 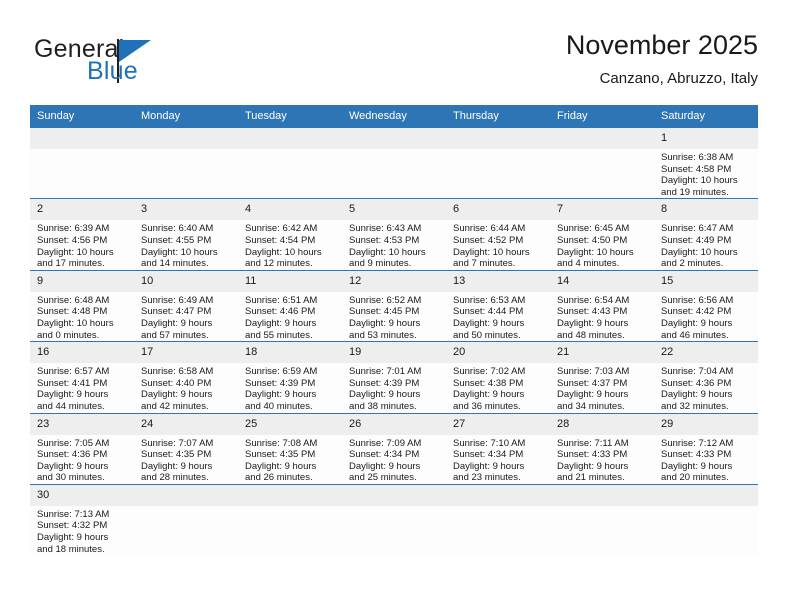 I want to click on sunrise-text: Sunrise: 6:39 AM, so click(x=73, y=229).